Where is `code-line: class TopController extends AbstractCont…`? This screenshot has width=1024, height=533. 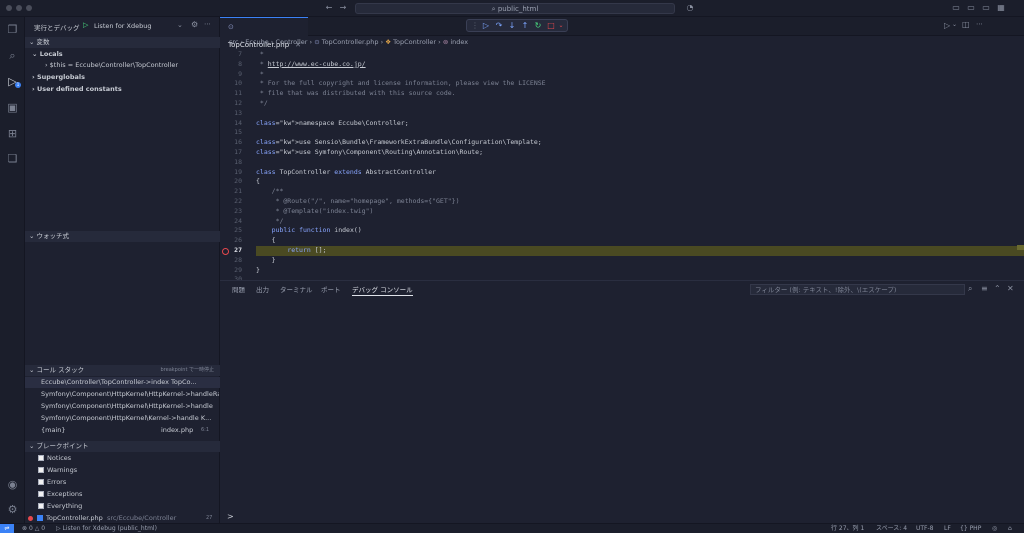
code-line: class TopController extends AbstractCont… is located at coordinates (346, 173).